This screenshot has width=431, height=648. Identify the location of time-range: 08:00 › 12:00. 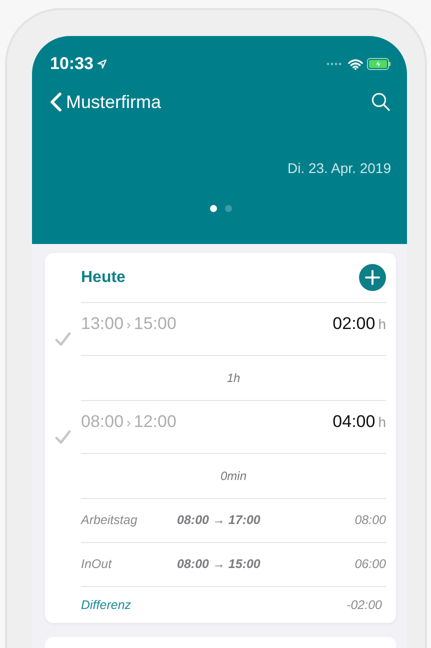
(128, 431).